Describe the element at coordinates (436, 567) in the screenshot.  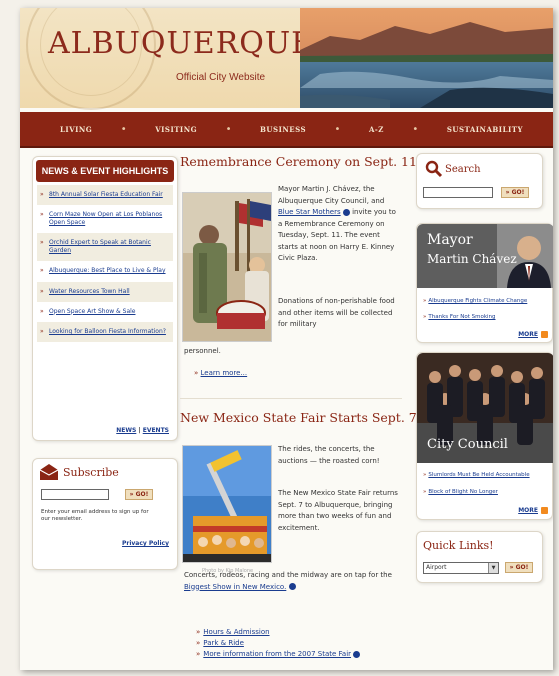
I see `quick-links-selected: Airport` at that location.